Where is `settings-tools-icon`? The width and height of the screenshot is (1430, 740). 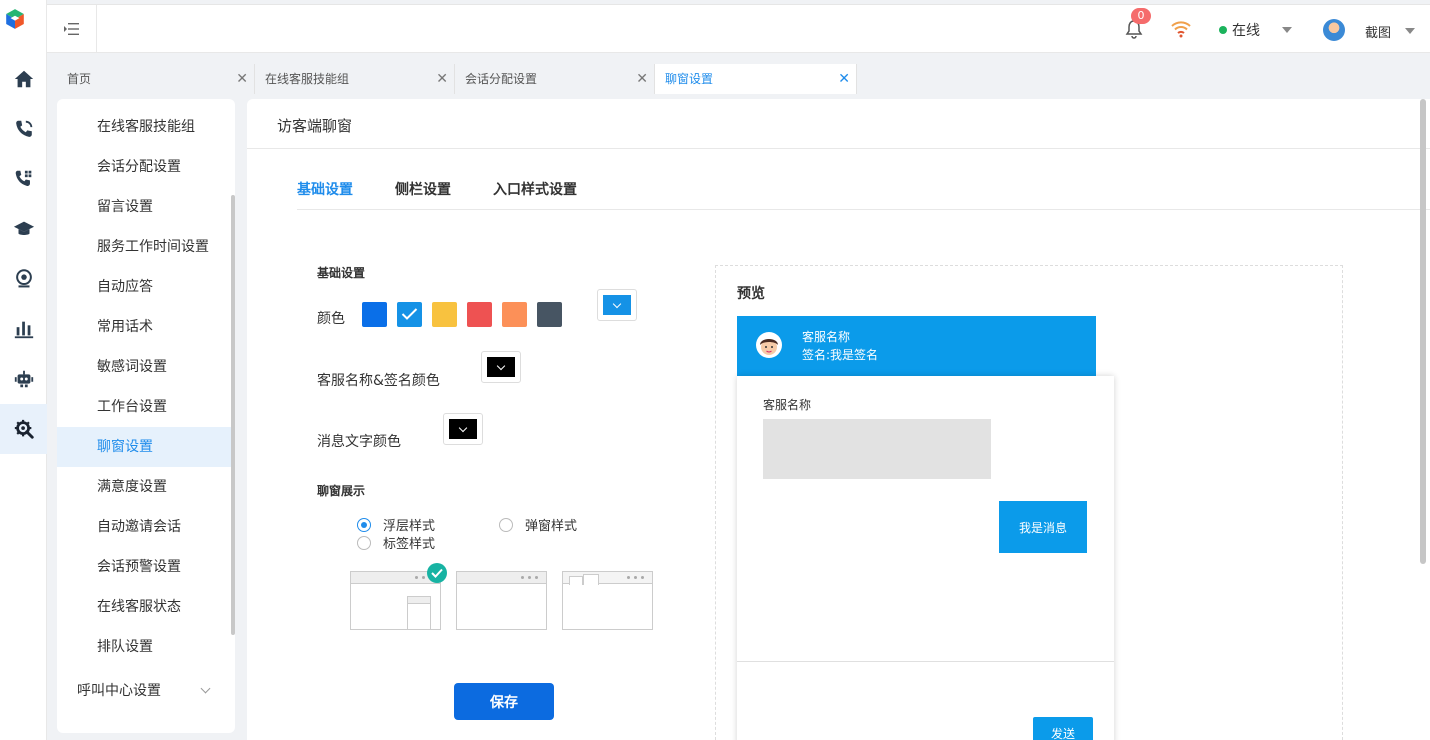 settings-tools-icon is located at coordinates (24, 429).